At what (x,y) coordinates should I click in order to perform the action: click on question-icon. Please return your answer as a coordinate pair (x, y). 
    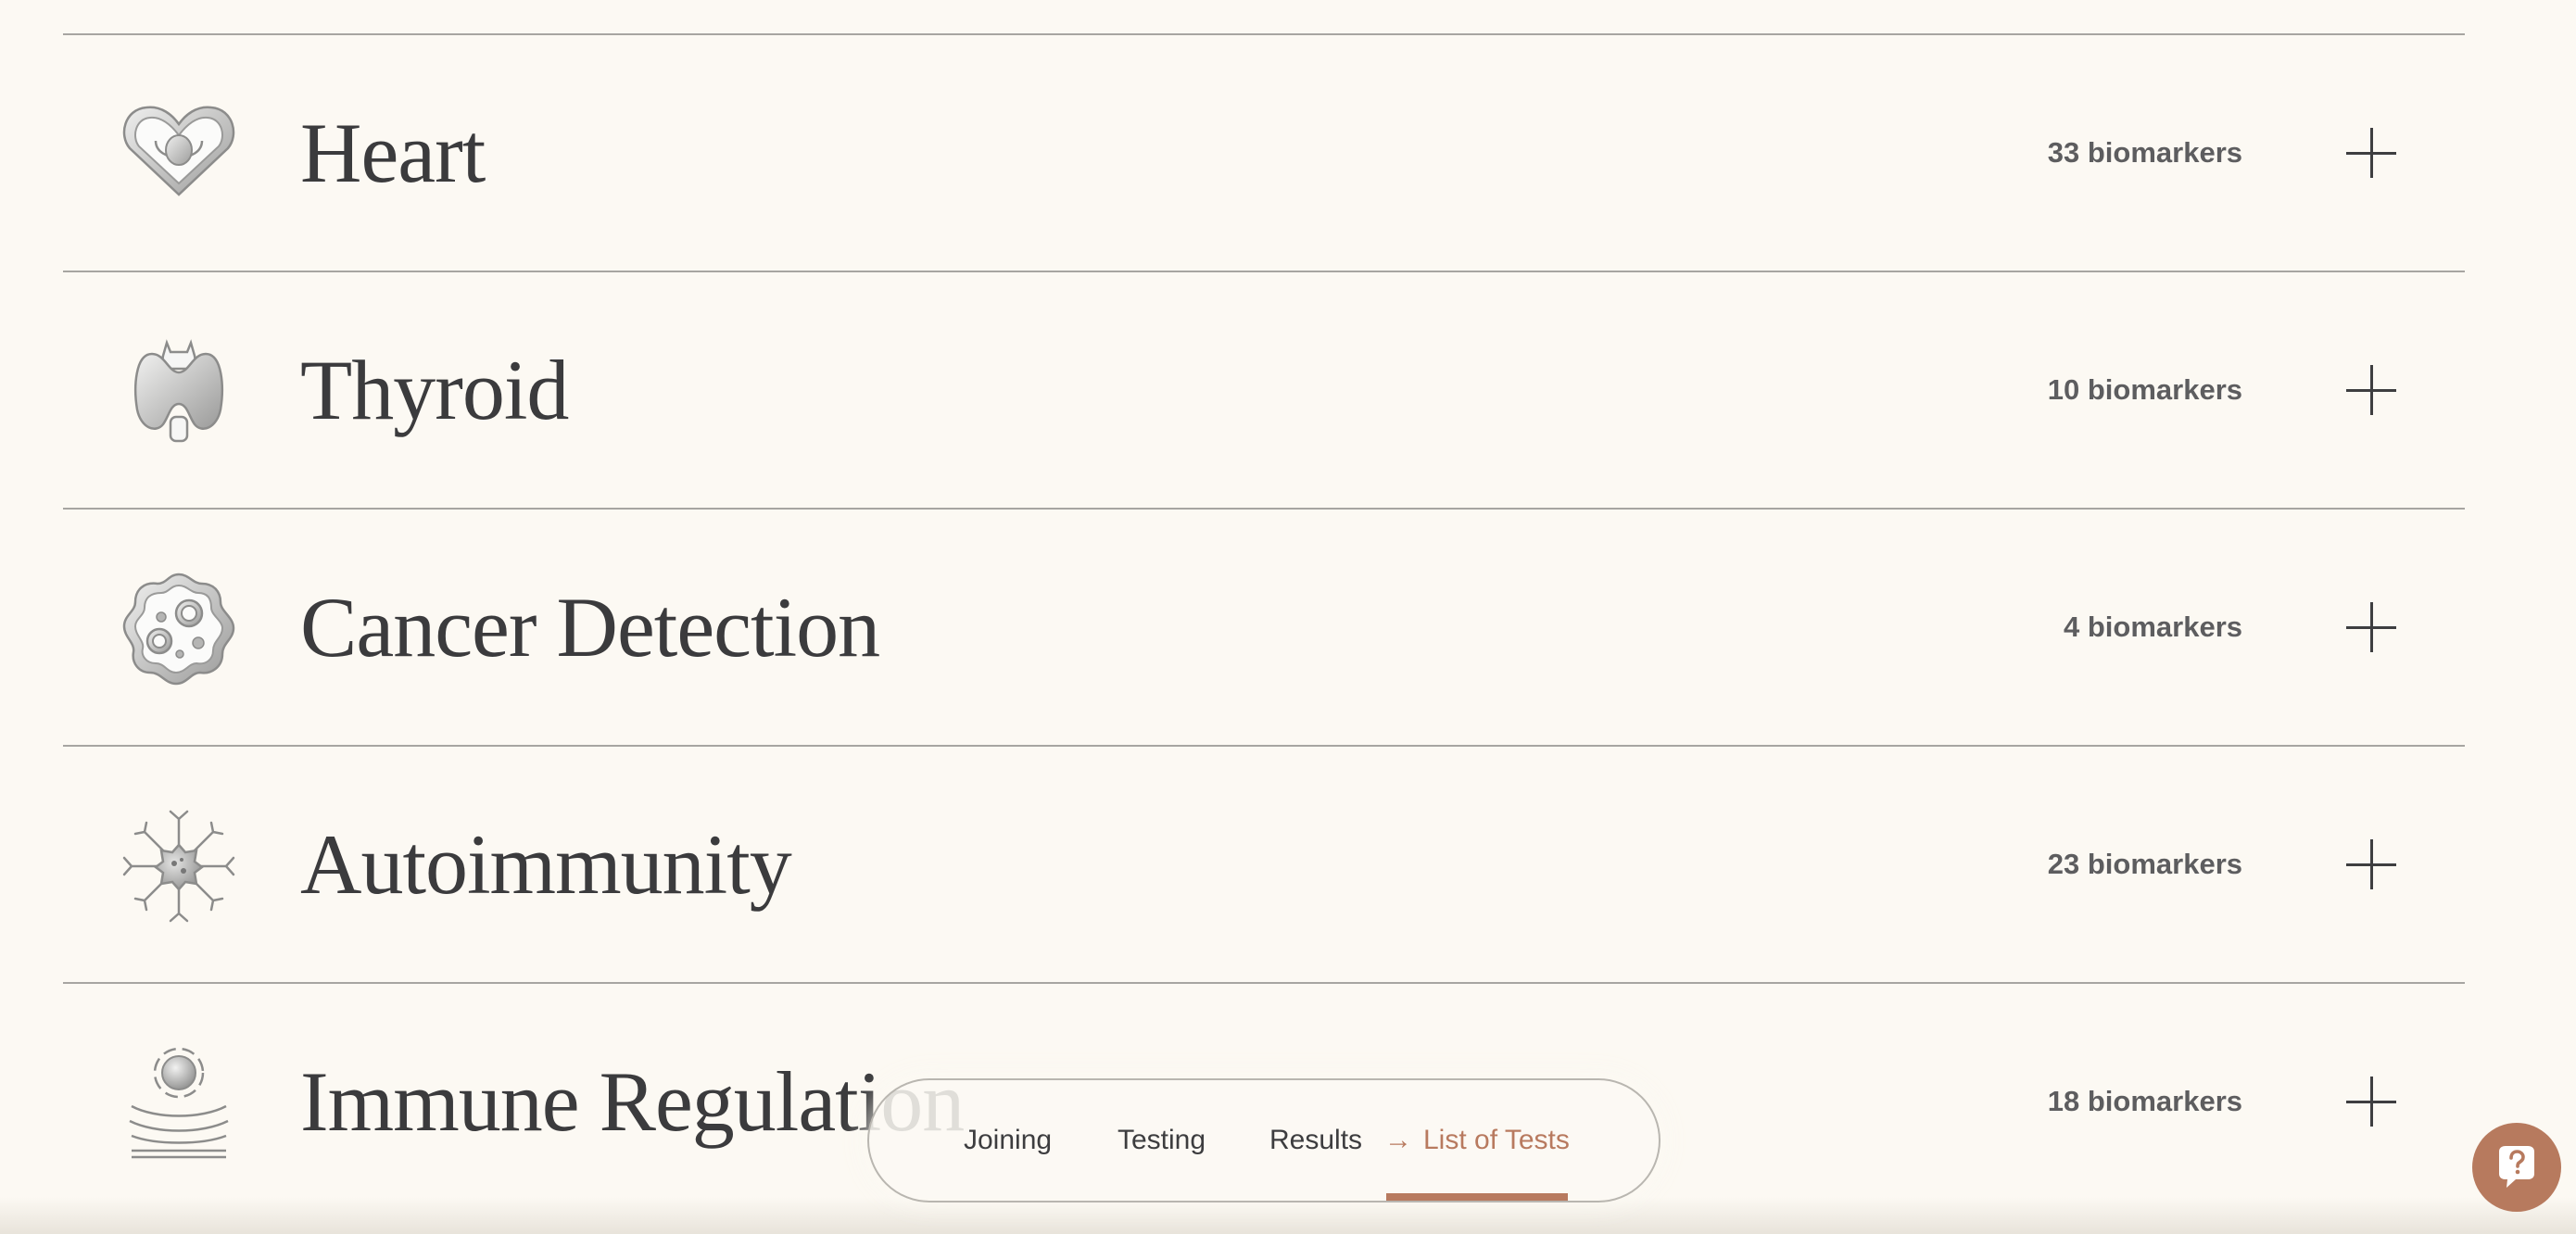
    Looking at the image, I should click on (2516, 1167).